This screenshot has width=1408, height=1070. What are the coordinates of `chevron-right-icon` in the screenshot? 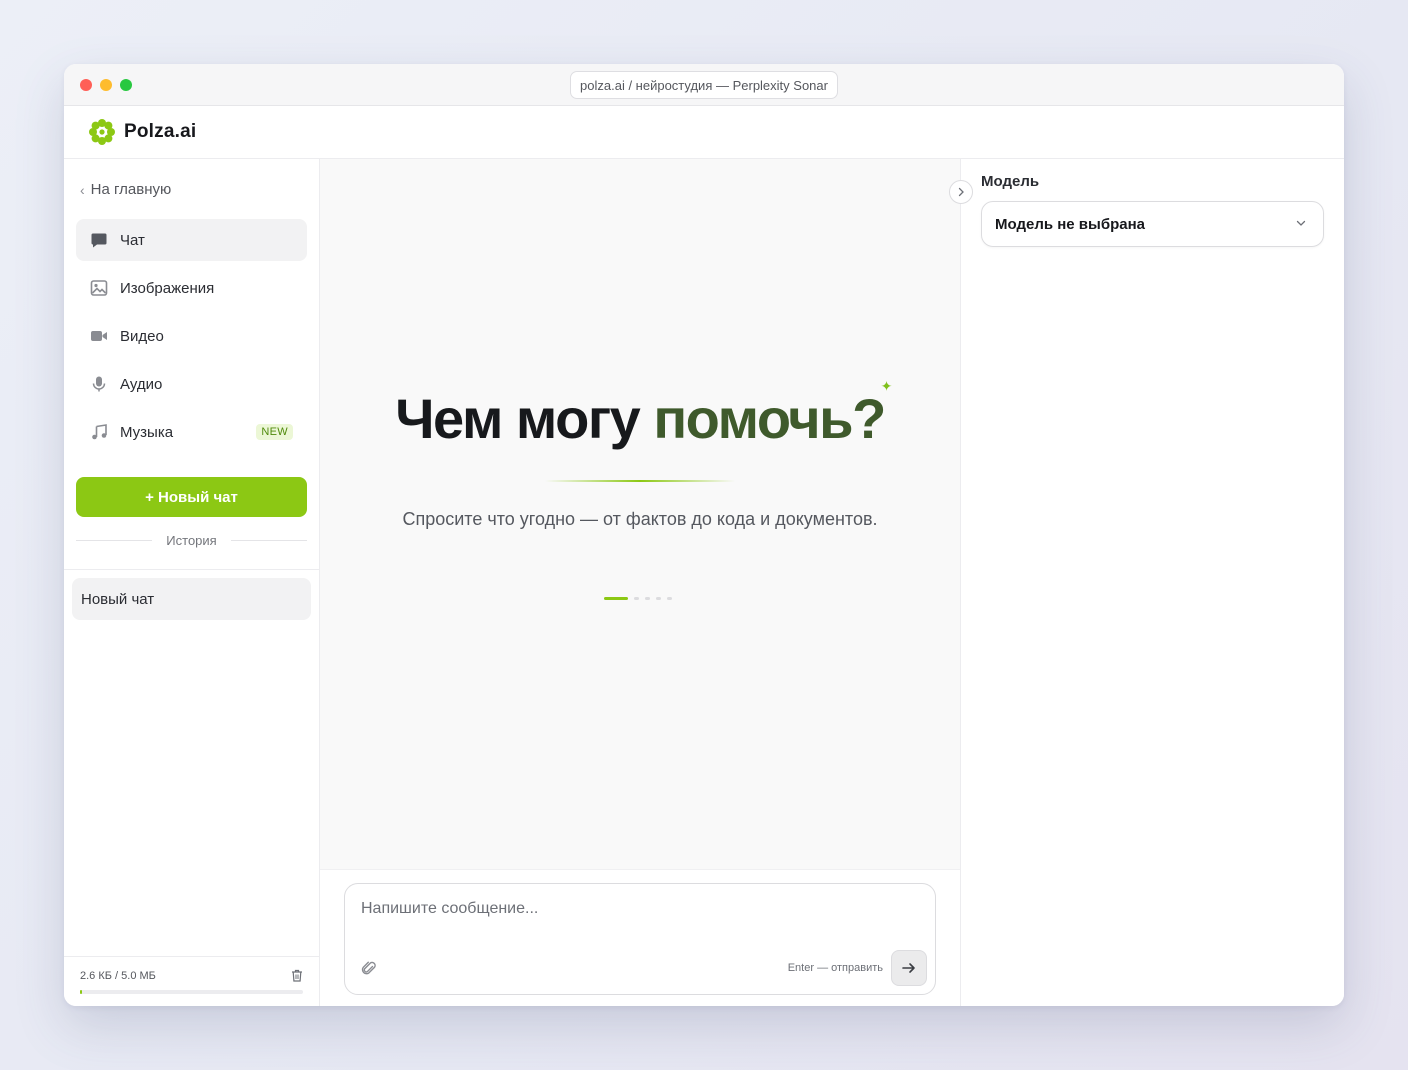 It's located at (961, 192).